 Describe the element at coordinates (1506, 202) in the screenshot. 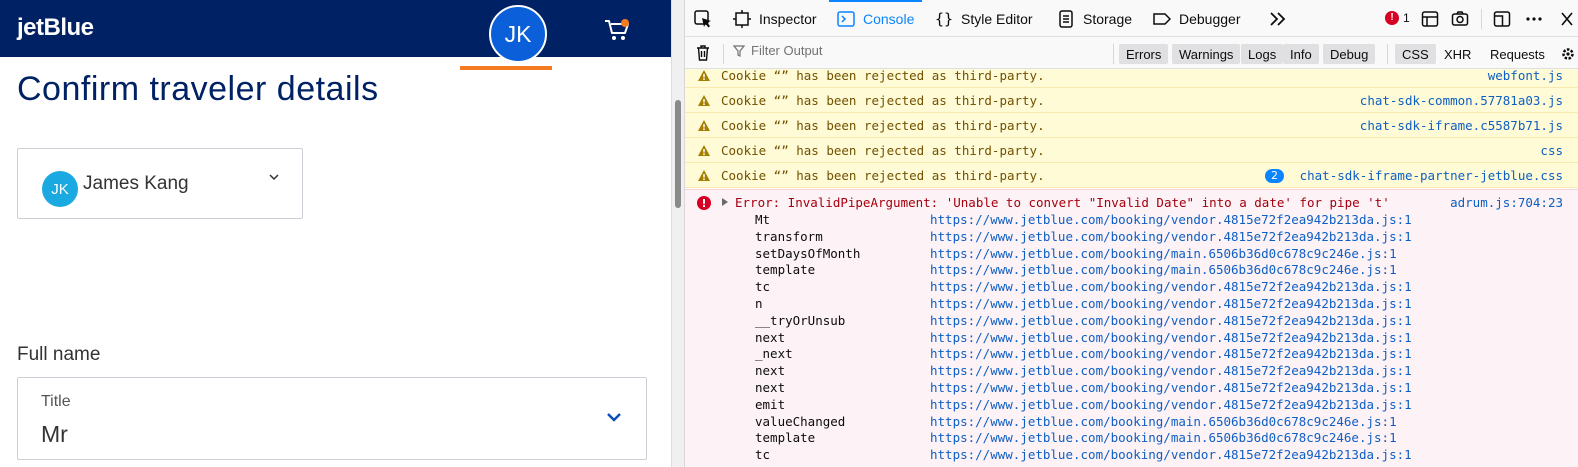

I see `error-source-link: adrum.js:704:23` at that location.